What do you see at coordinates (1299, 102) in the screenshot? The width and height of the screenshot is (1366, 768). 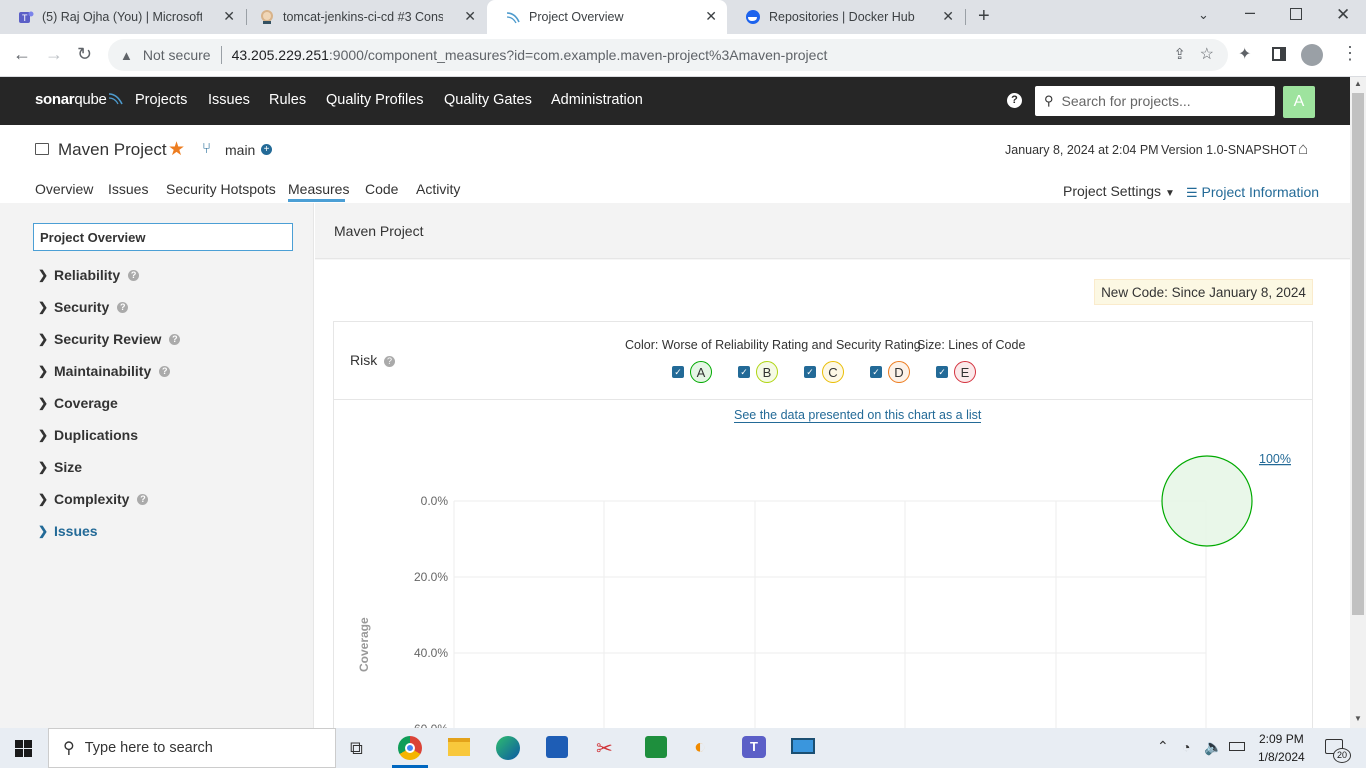 I see `avatar: A` at bounding box center [1299, 102].